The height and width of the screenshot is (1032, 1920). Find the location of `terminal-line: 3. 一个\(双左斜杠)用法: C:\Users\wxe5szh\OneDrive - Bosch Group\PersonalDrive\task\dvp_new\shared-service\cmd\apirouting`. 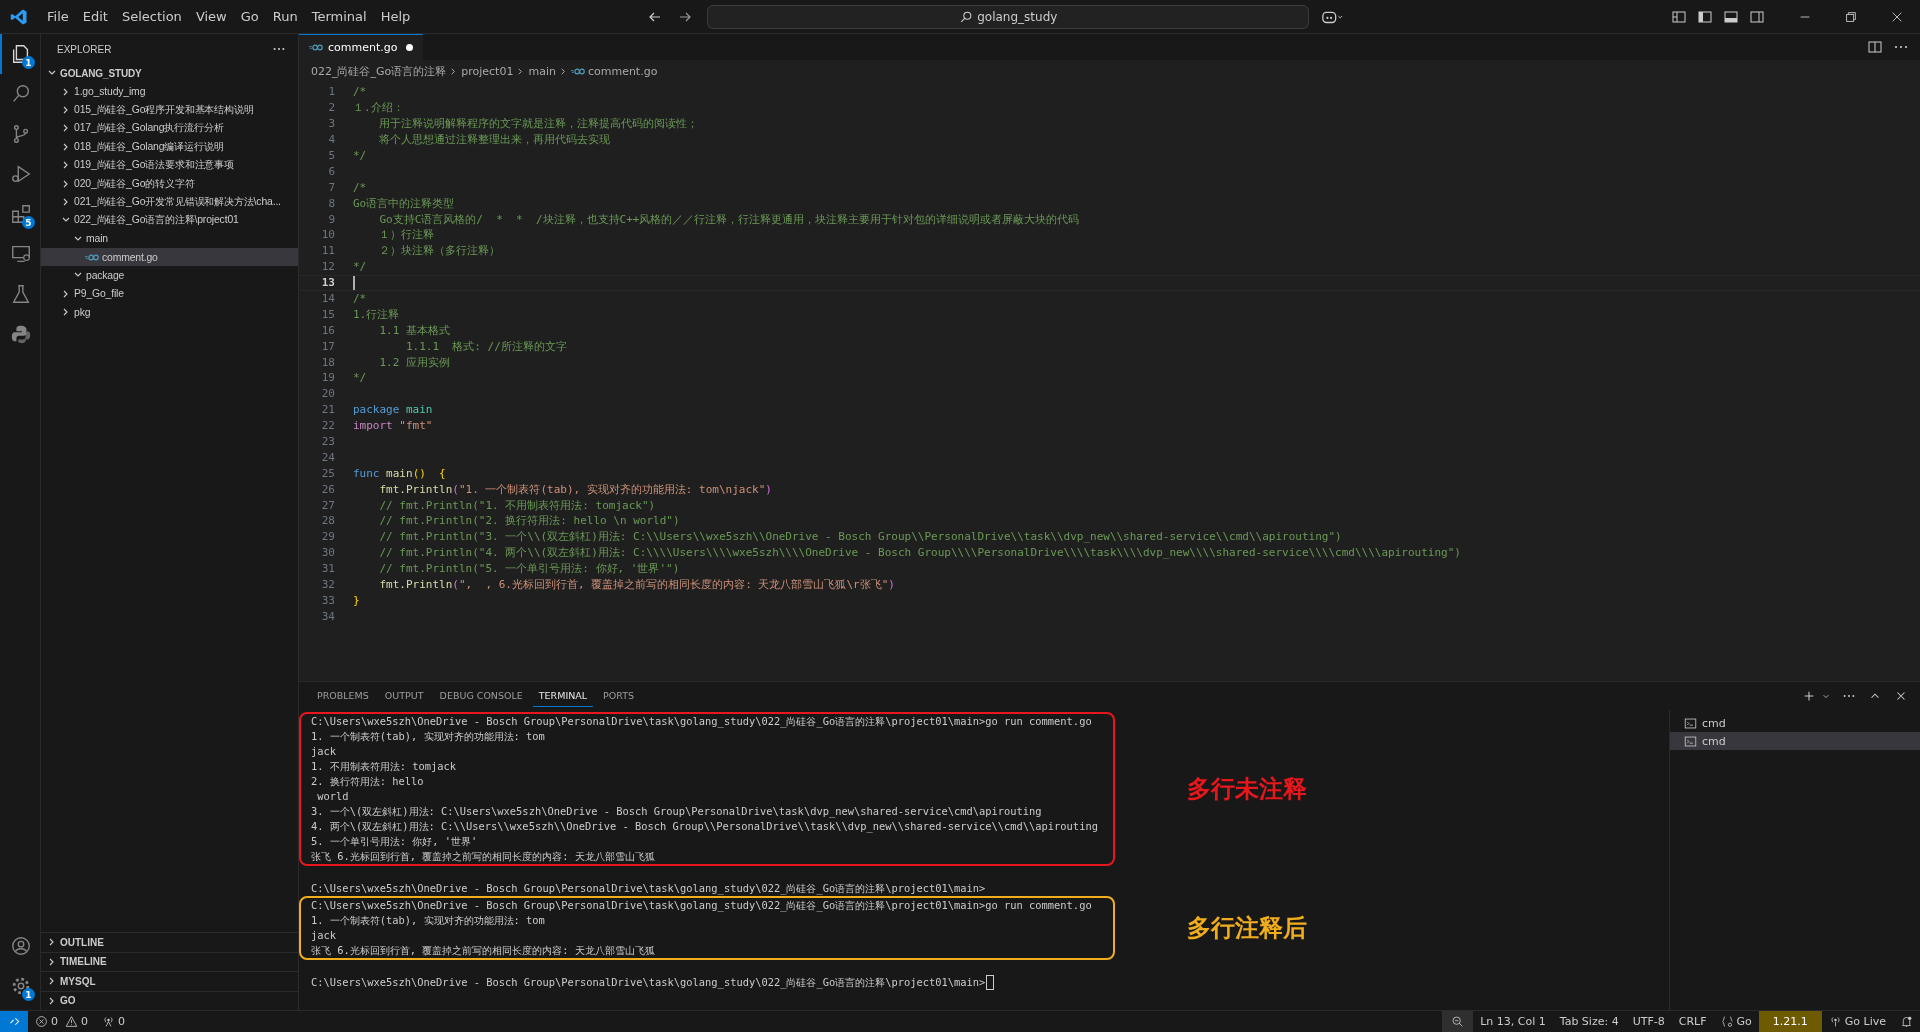

terminal-line: 3. 一个\(双左斜杠)用法: C:\Users\wxe5szh\OneDrive - Bosch Group\PersonalDrive\task\dvp_new\shared-service\cmd\apirouting is located at coordinates (677, 811).